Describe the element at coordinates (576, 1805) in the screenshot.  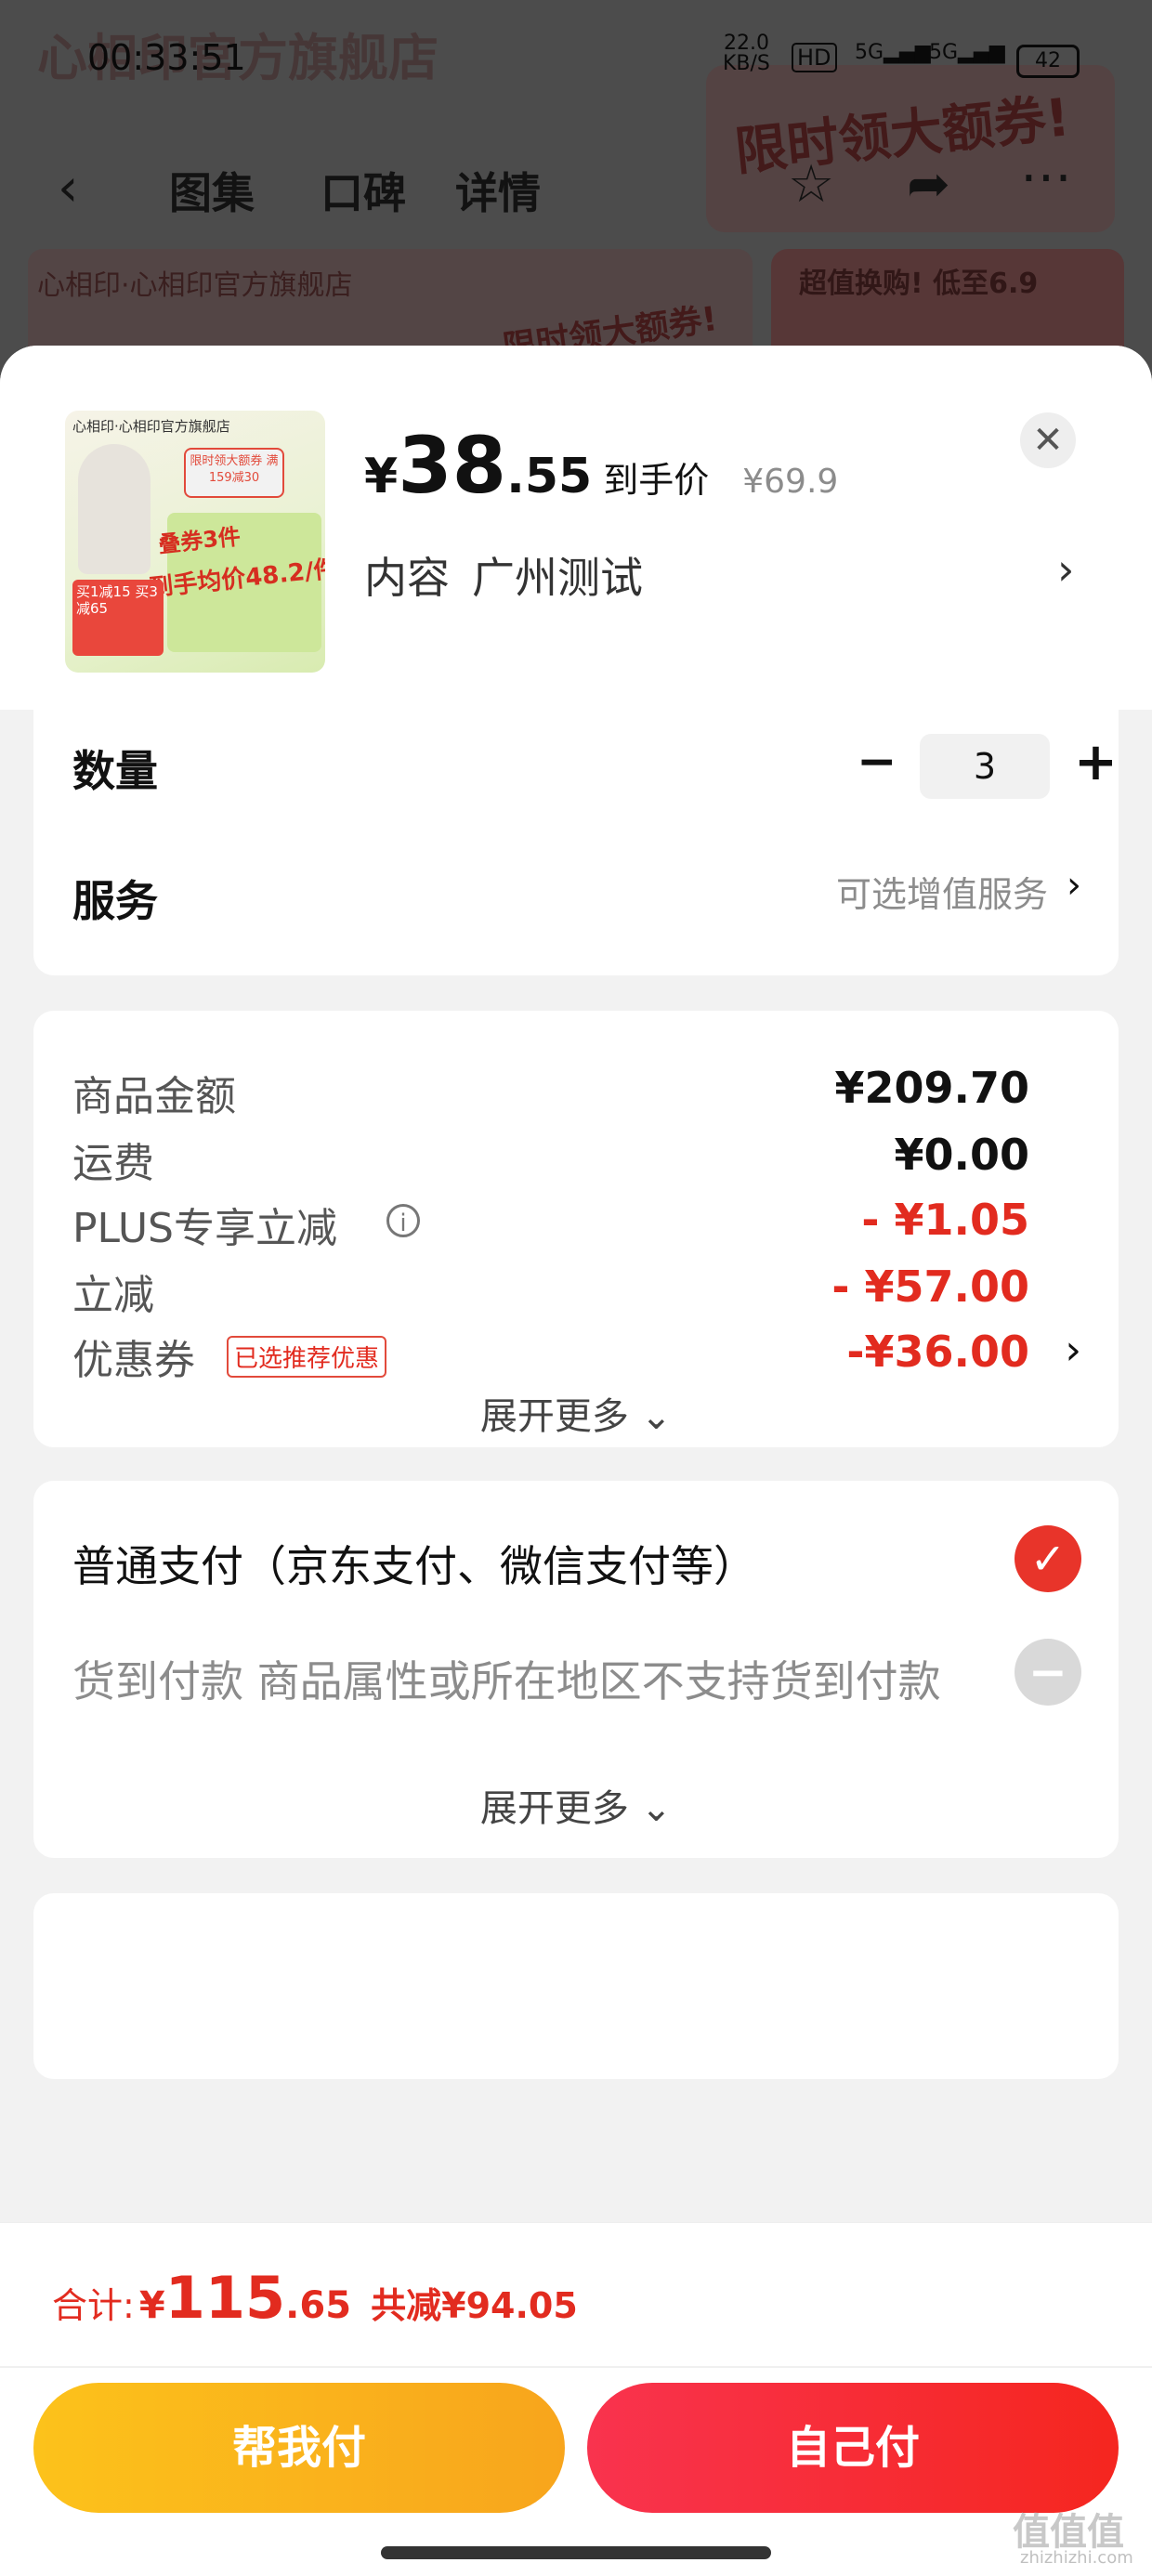
I see `expand-more-payment: 展开更多 ⌄` at that location.